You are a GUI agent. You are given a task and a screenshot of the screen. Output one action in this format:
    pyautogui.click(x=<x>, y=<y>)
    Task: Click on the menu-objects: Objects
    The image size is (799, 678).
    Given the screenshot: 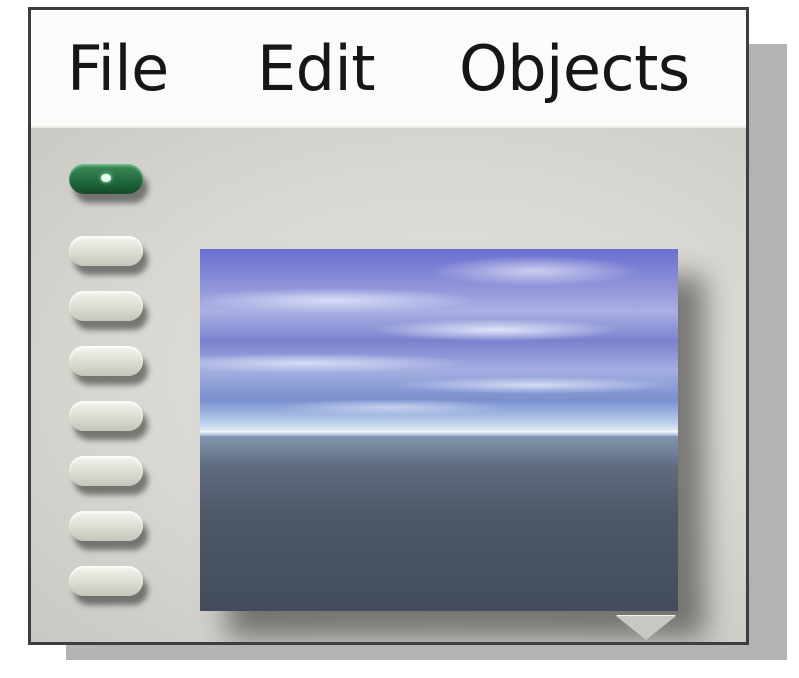 What is the action you would take?
    pyautogui.click(x=574, y=69)
    